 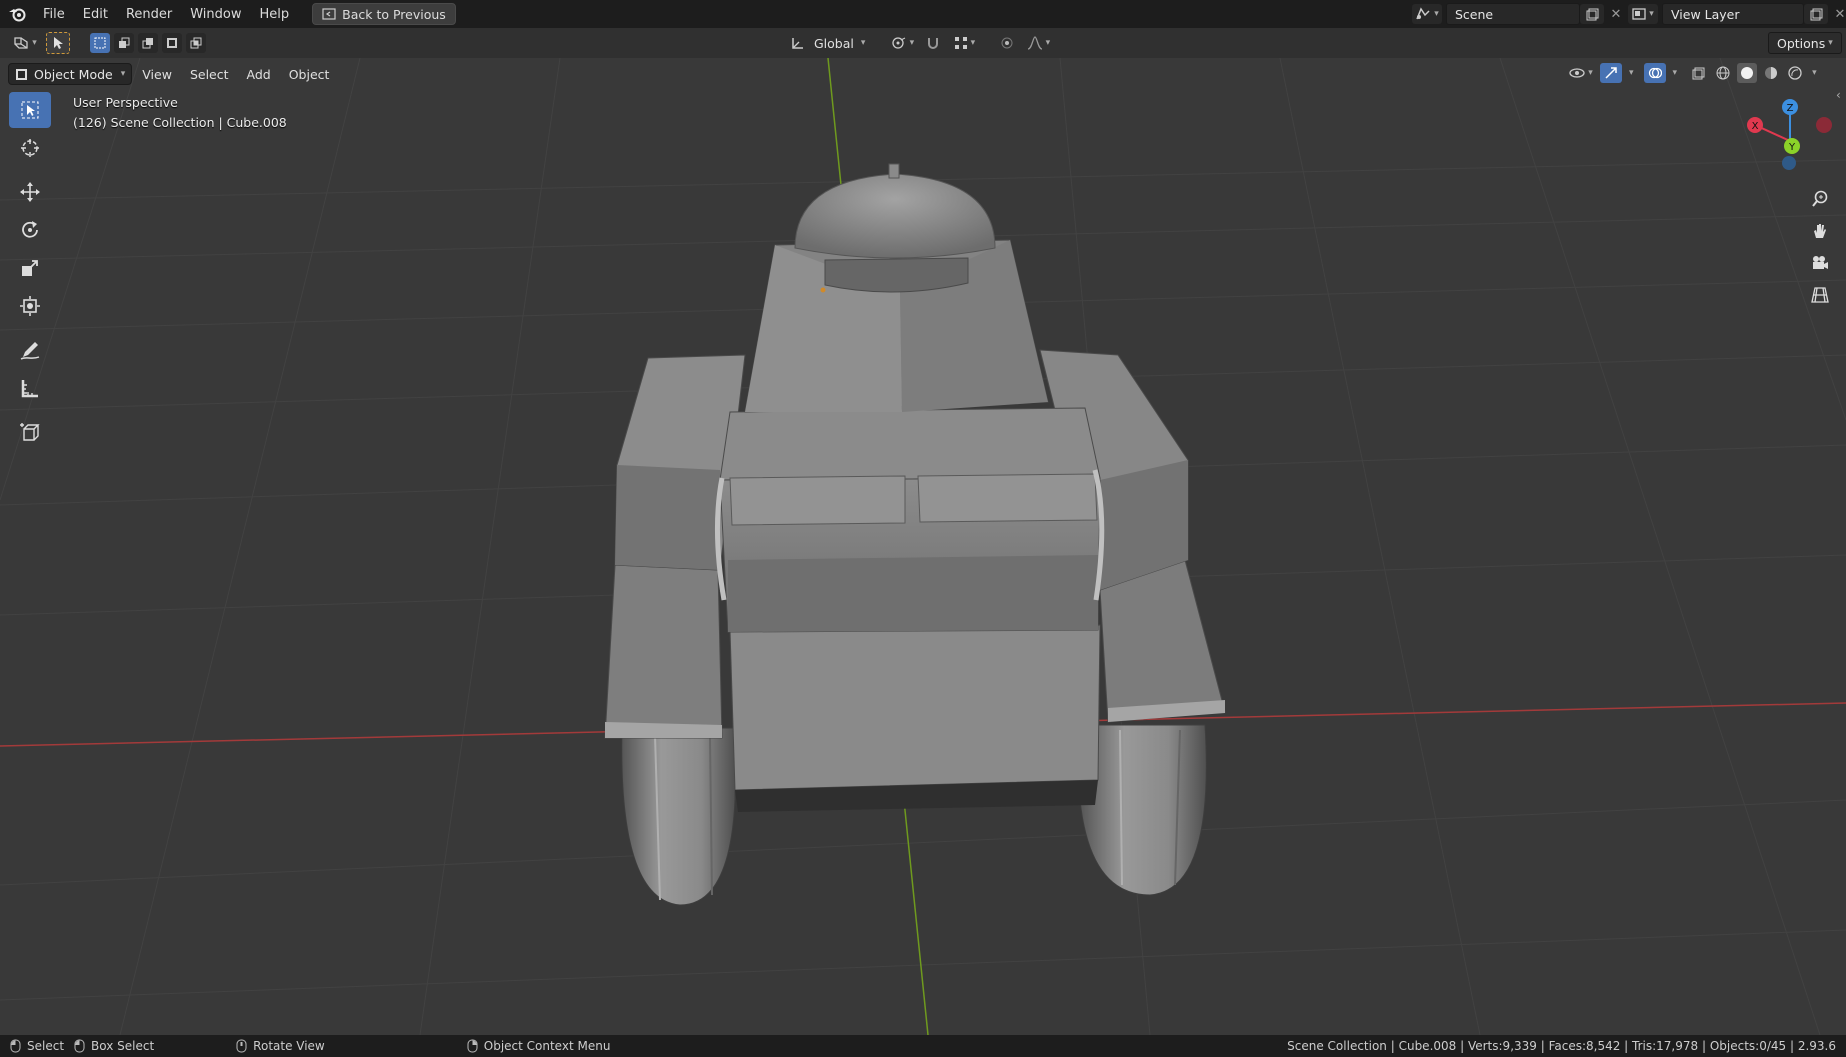 What do you see at coordinates (1723, 73) in the screenshot?
I see `shading-wireframe-icon` at bounding box center [1723, 73].